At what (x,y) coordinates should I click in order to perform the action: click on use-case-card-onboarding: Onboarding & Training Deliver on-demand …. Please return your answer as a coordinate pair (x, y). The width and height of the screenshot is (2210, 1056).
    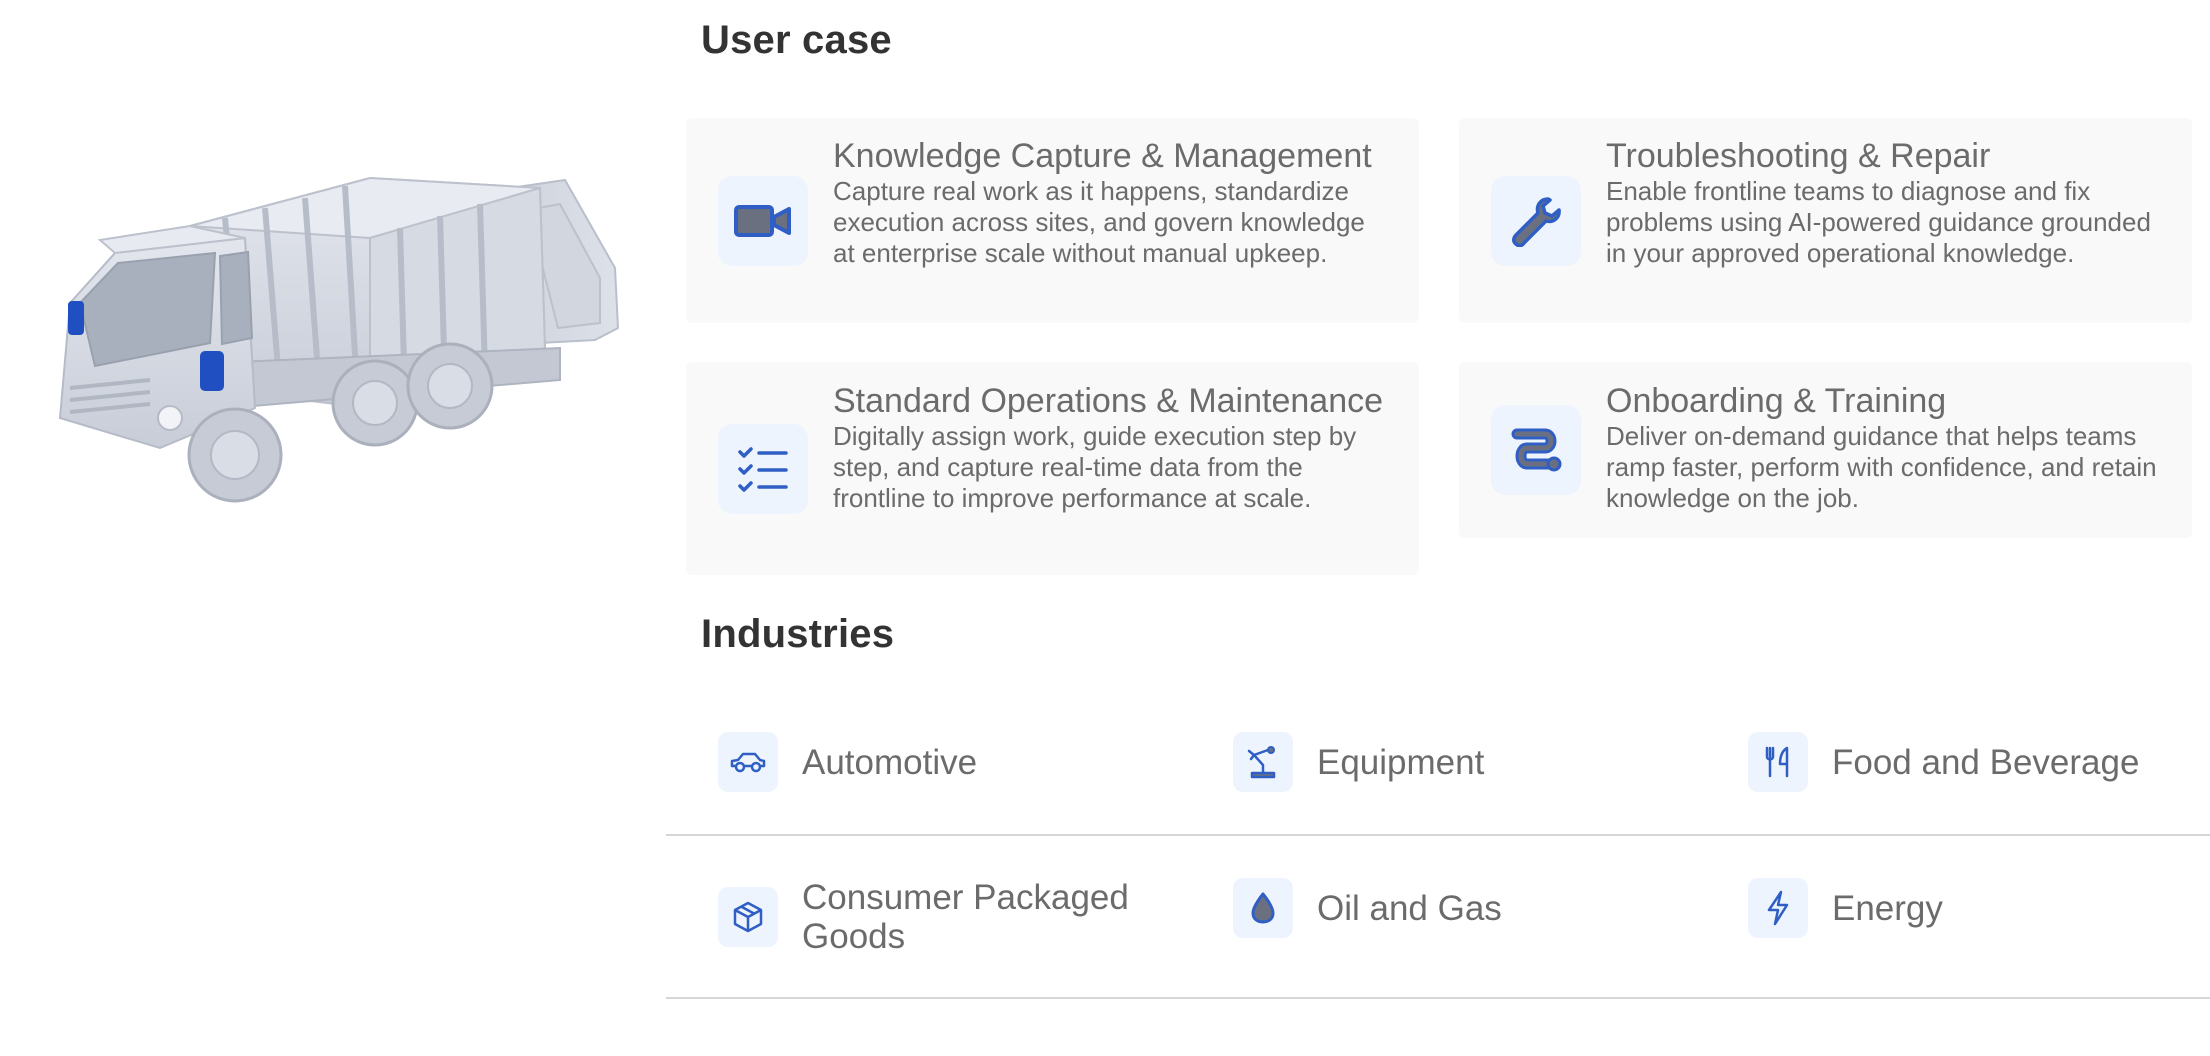
    Looking at the image, I should click on (1825, 450).